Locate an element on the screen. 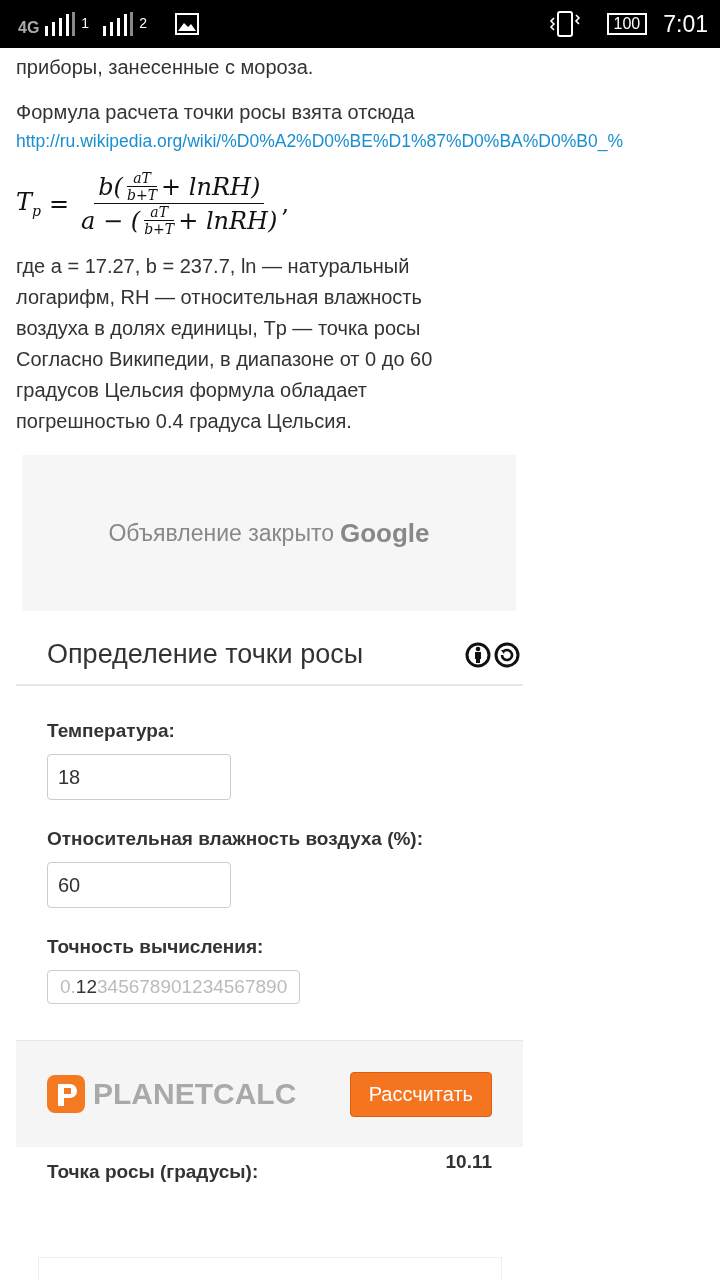  network-type: 4G is located at coordinates (29, 28).